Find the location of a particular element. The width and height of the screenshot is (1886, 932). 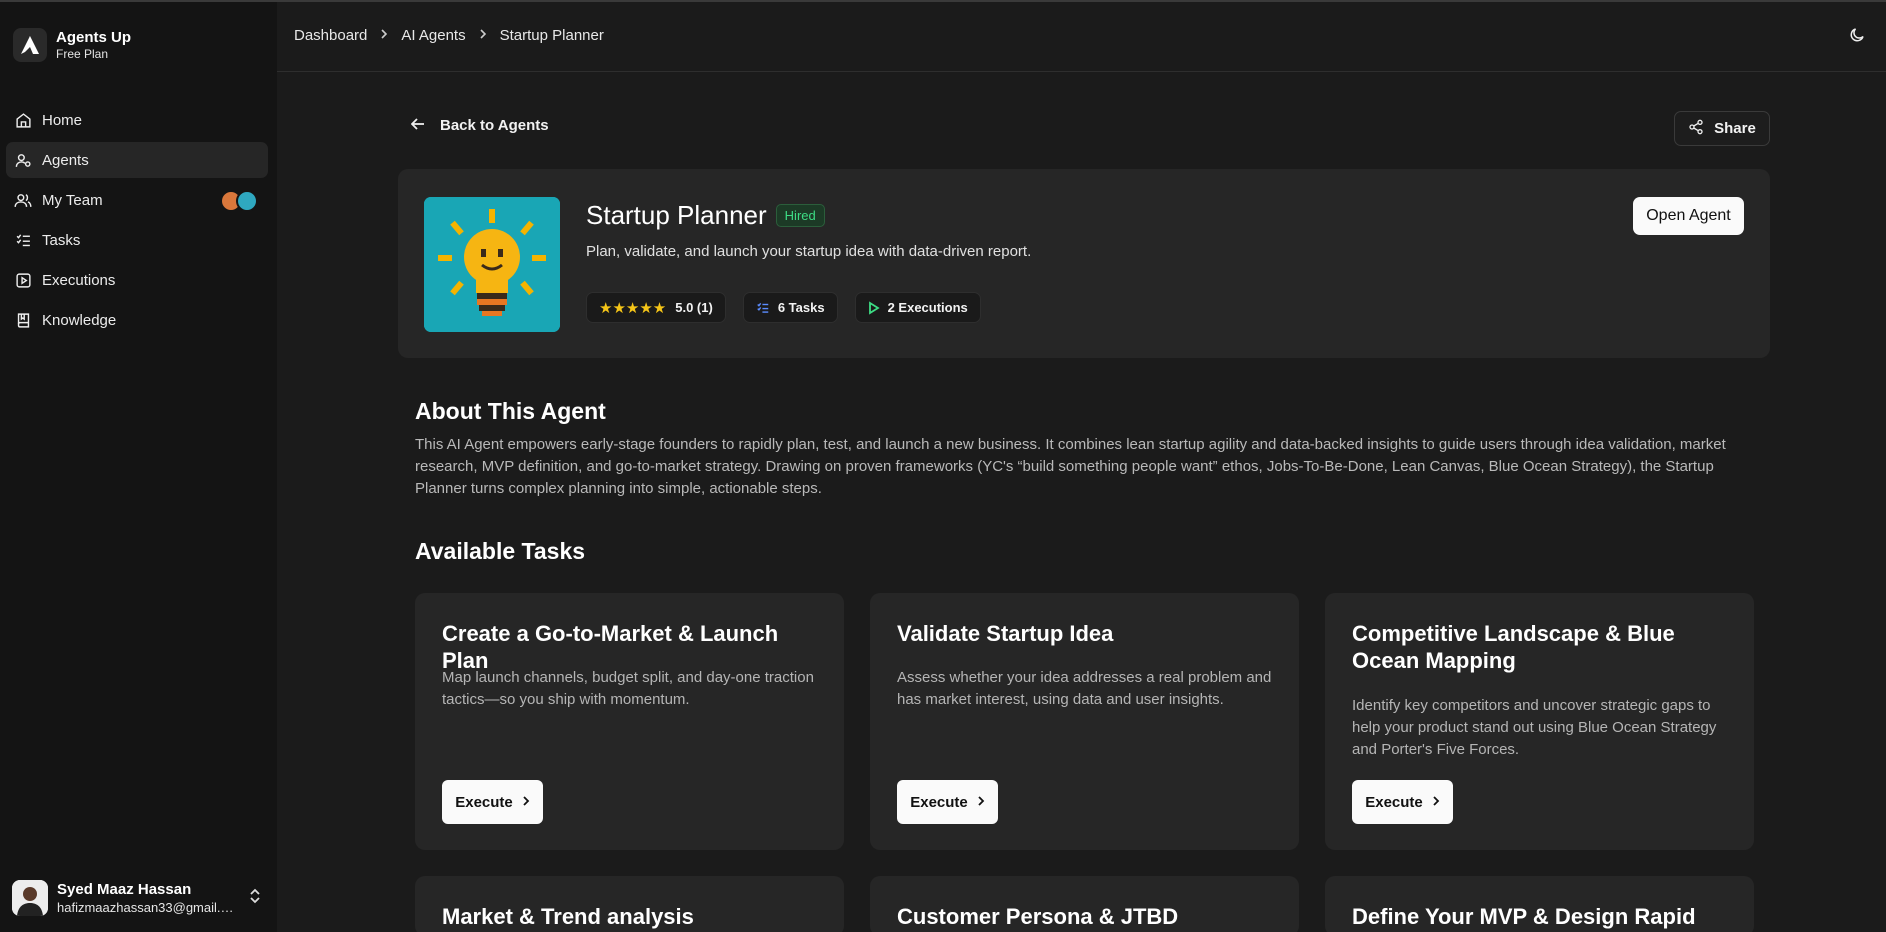

brand: Agents Up Free Plan is located at coordinates (72, 45).